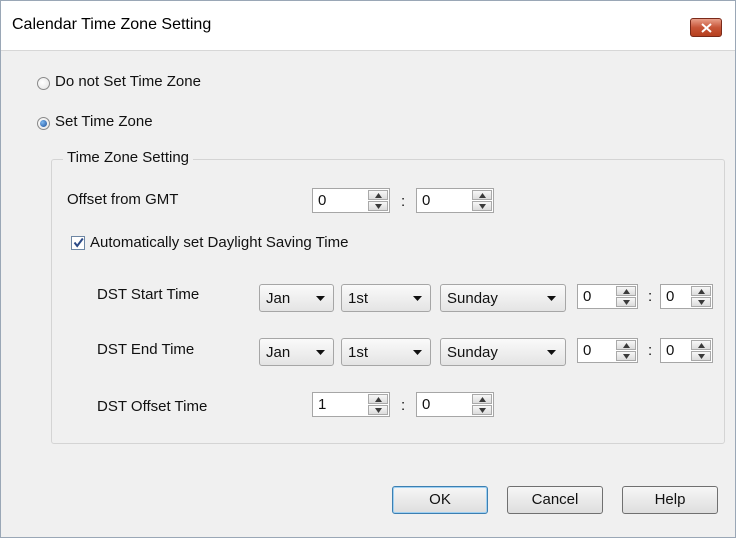 Image resolution: width=736 pixels, height=538 pixels. I want to click on dst-offset-minutes-spinner: 0, so click(455, 404).